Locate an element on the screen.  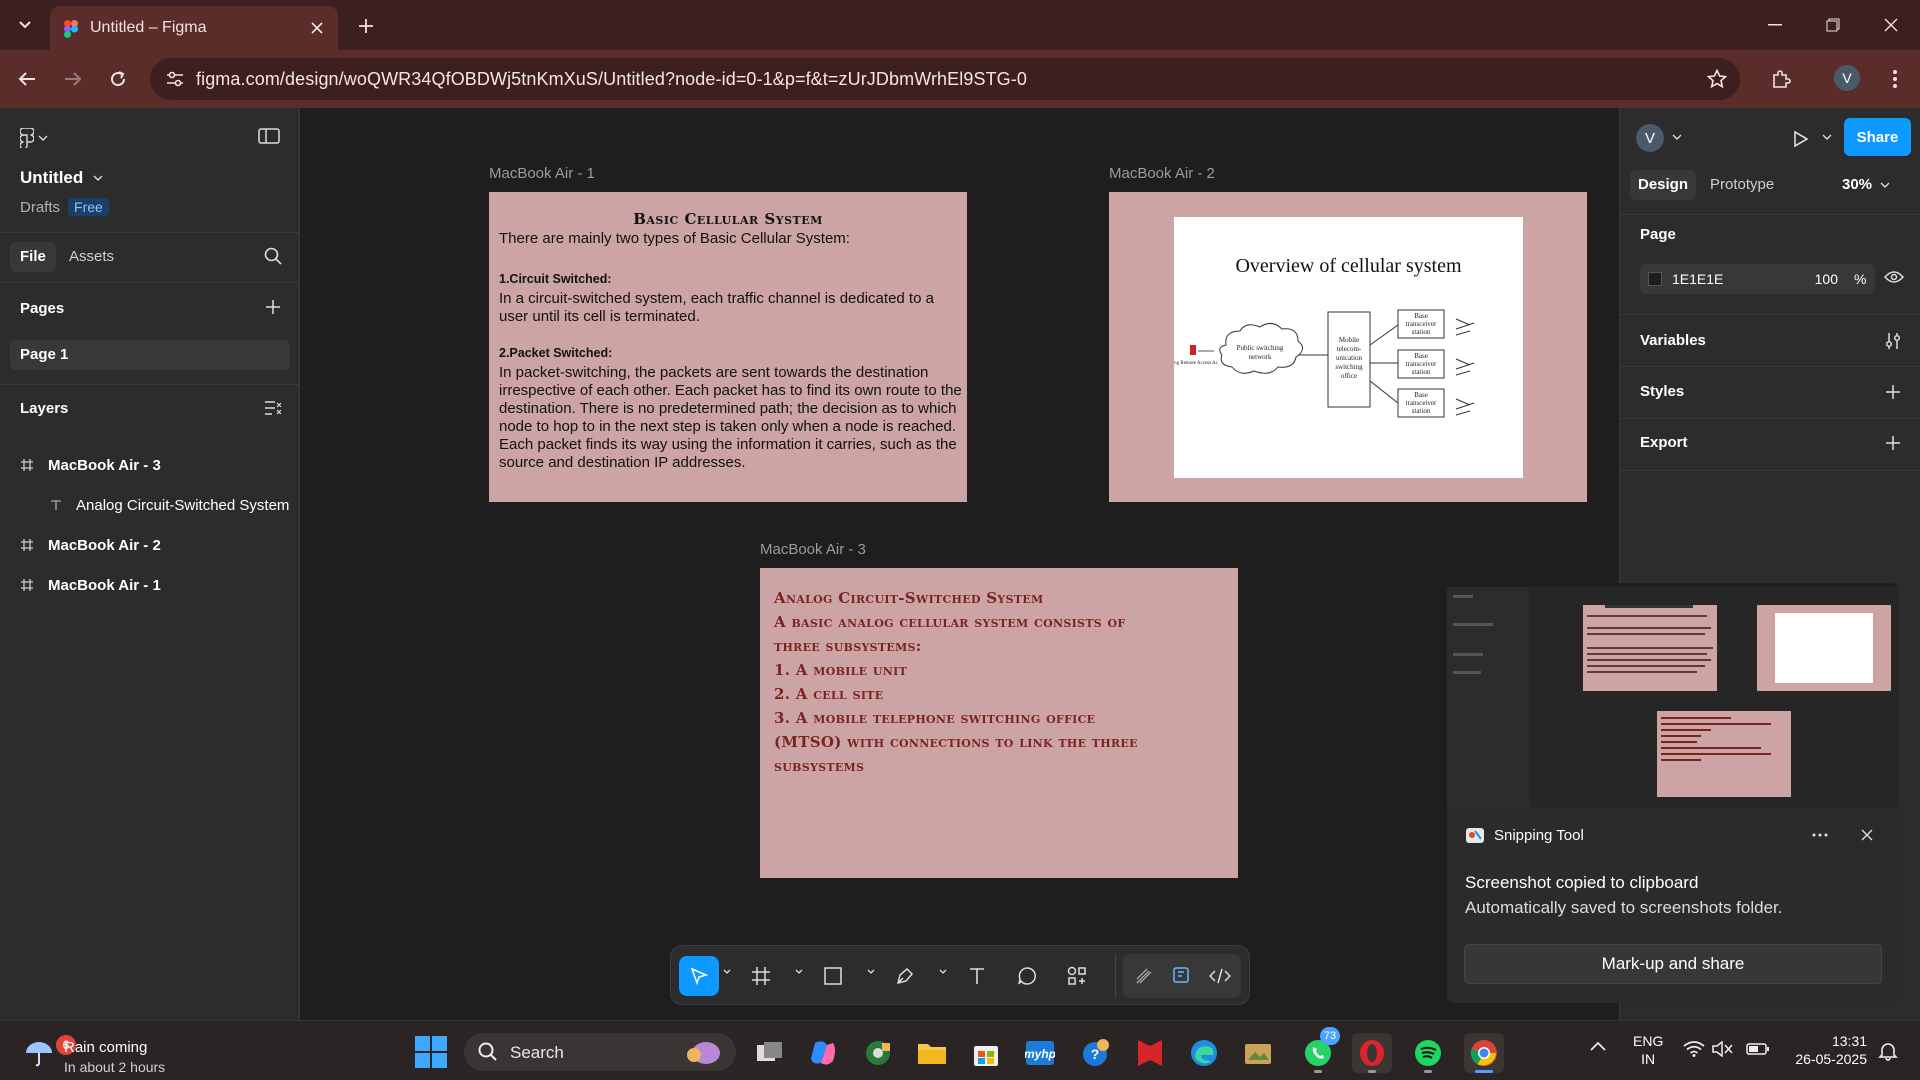
page-item: Page 1 is located at coordinates (150, 355).